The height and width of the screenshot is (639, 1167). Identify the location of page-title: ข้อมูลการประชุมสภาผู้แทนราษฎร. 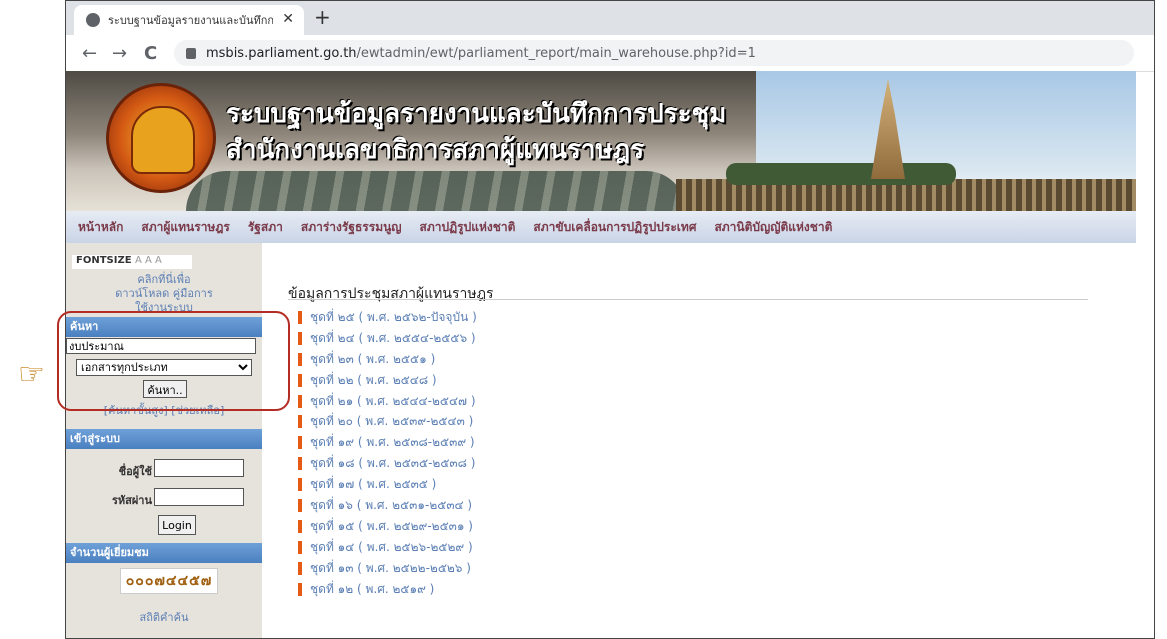
(391, 294).